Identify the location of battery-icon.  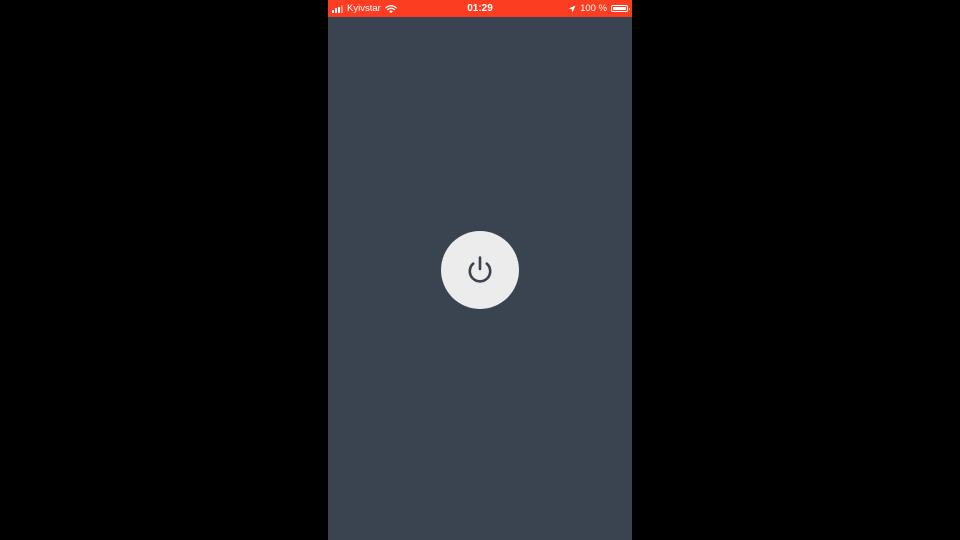
(620, 8).